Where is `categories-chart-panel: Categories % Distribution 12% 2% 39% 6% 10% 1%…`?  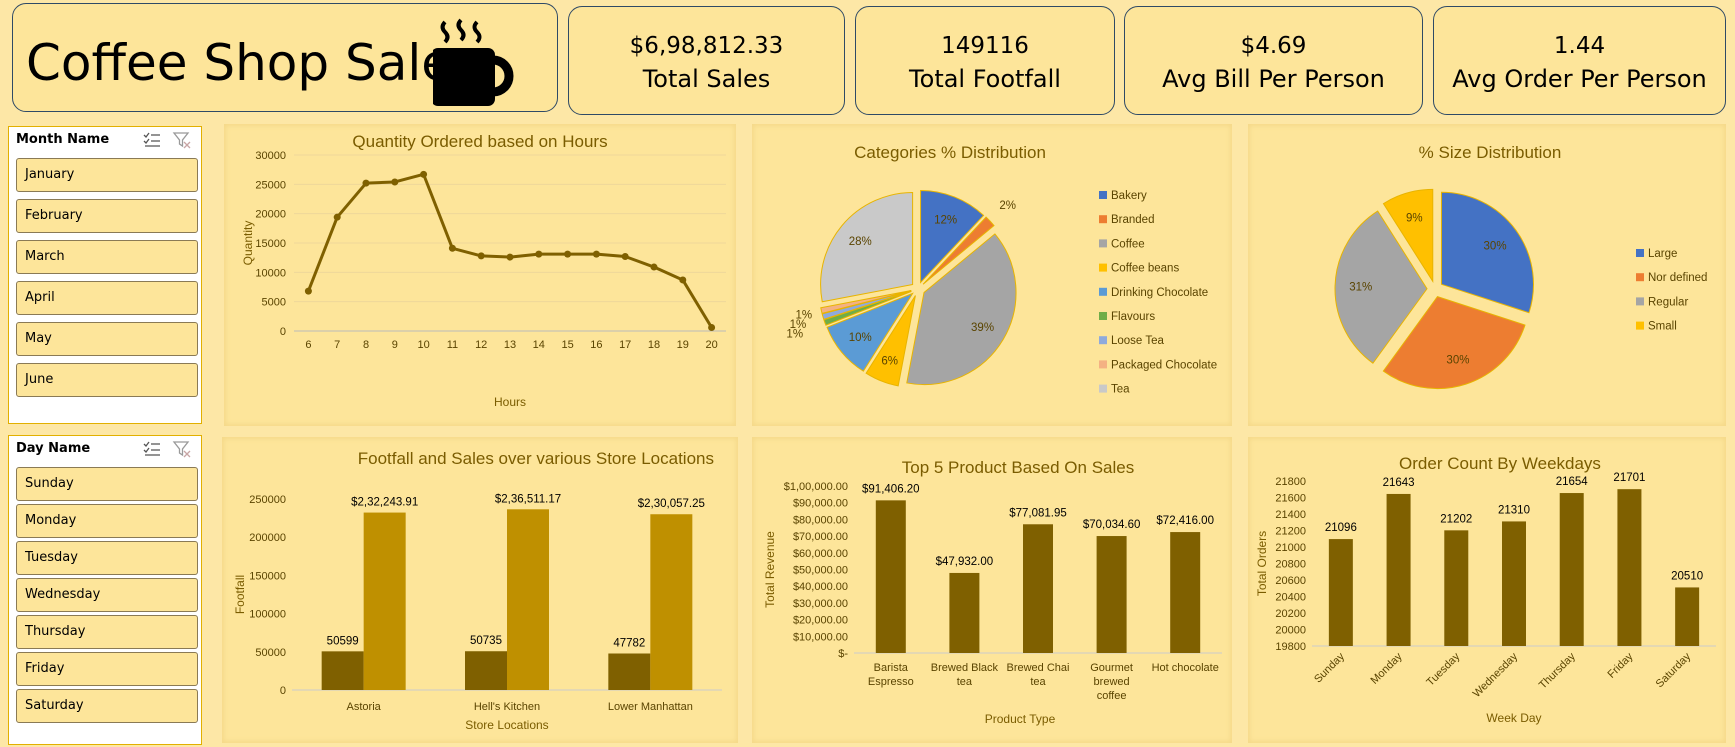 categories-chart-panel: Categories % Distribution 12% 2% 39% 6% 10% 1%… is located at coordinates (992, 275).